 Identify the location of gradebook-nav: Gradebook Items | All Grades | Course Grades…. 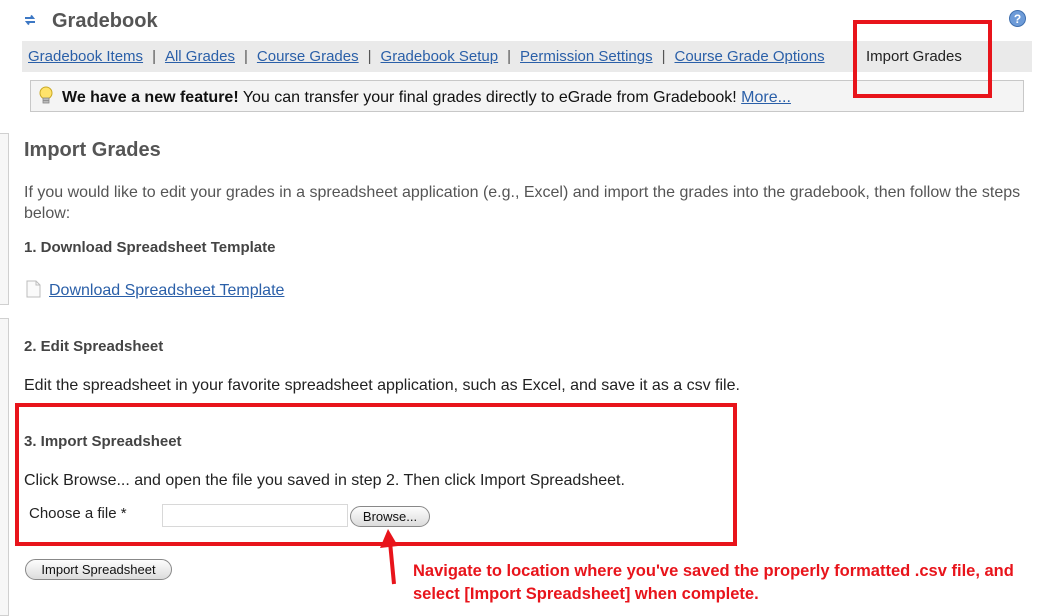
(426, 56).